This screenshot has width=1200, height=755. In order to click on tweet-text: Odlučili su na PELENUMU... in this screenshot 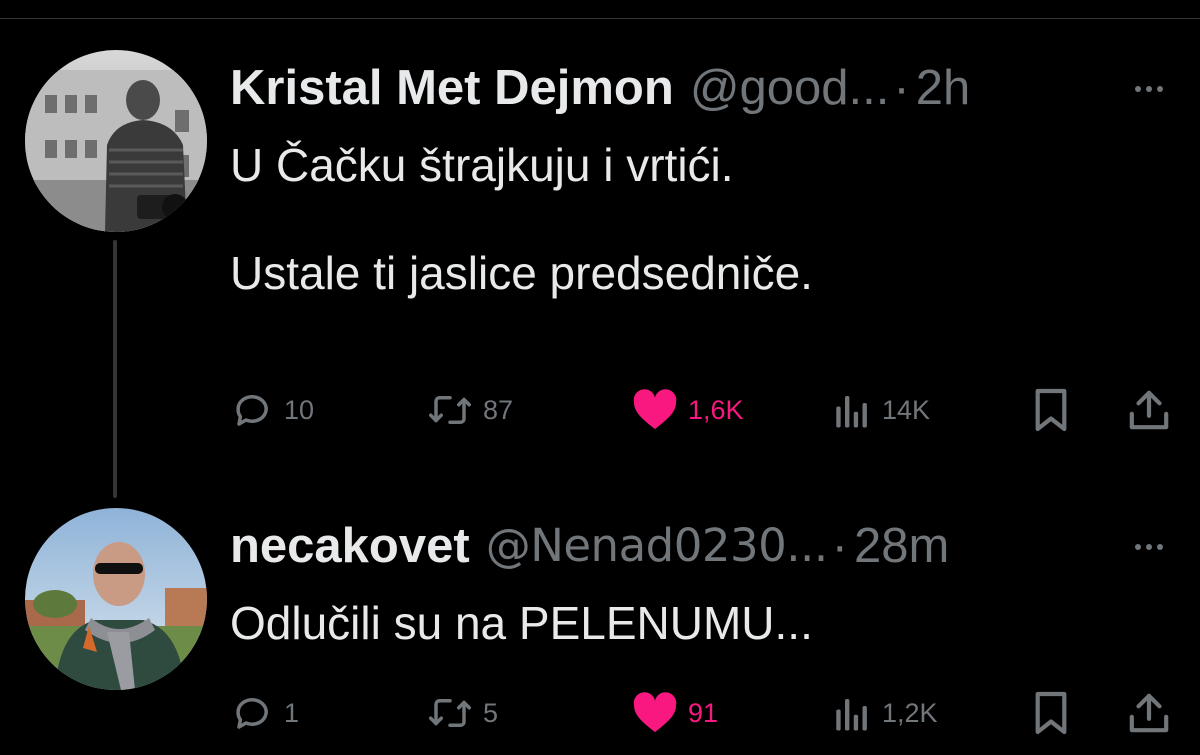, I will do `click(521, 623)`.